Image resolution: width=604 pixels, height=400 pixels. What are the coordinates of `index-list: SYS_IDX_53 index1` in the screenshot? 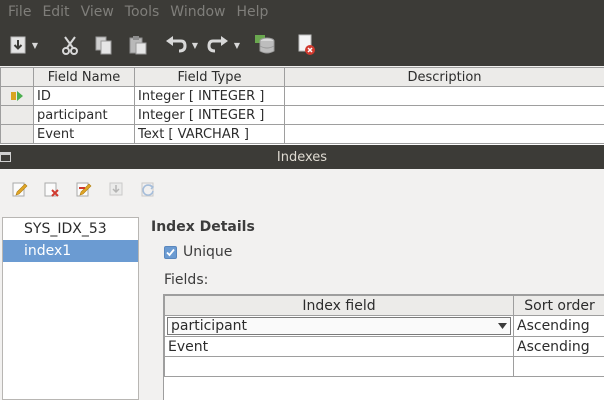 It's located at (70, 308).